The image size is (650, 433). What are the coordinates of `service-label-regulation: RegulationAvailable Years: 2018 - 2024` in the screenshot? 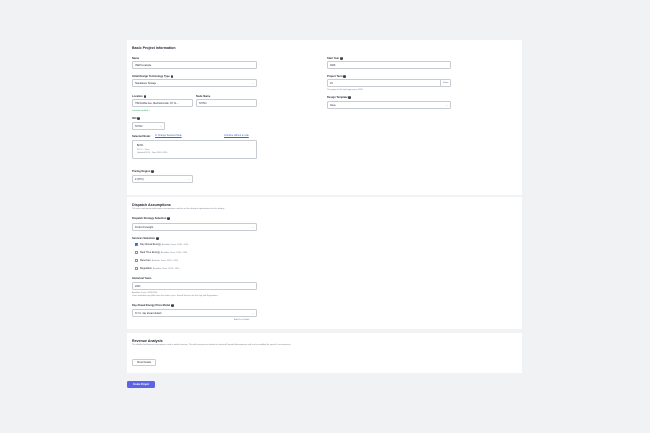 It's located at (160, 269).